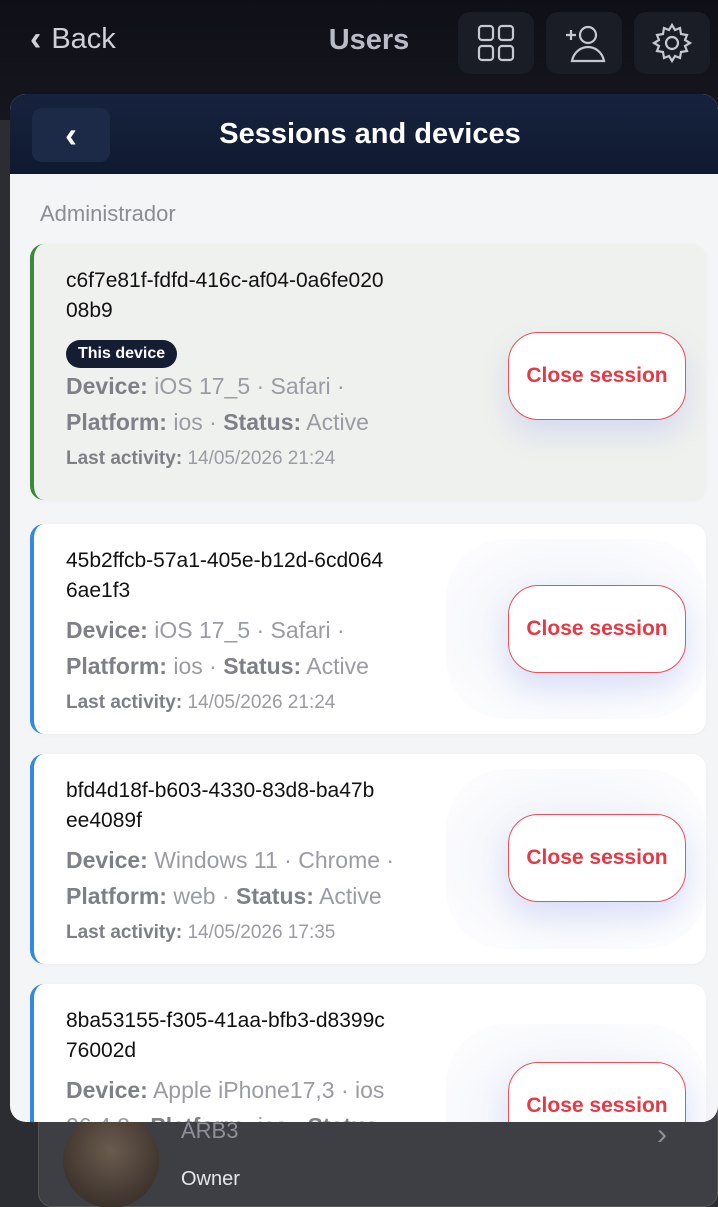 The height and width of the screenshot is (1207, 718). I want to click on user-role: Owner, so click(210, 1179).